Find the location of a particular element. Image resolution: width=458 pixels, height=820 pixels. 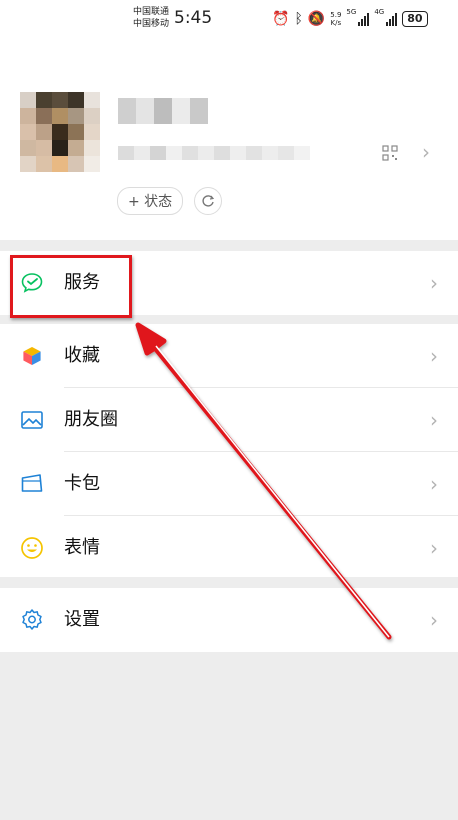

menu-label-cards: 卡包 is located at coordinates (82, 483).